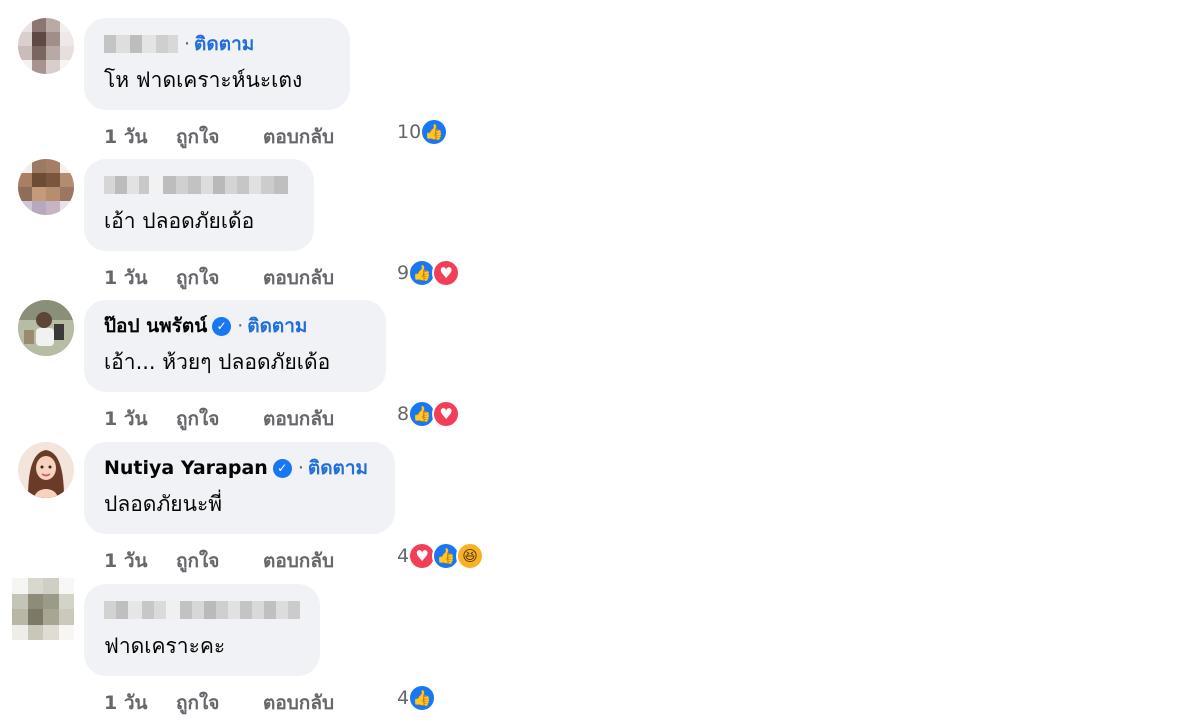 This screenshot has height=726, width=1200. Describe the element at coordinates (179, 221) in the screenshot. I see `comment-text: เอ้า ปลอดภัยเด้อ` at that location.